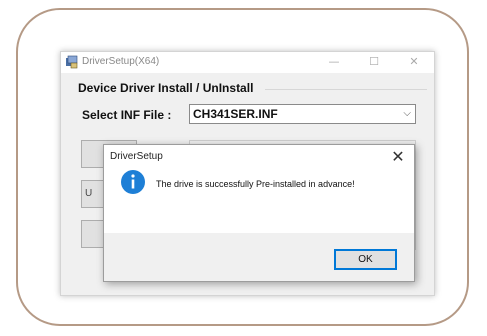 This screenshot has height=336, width=487. What do you see at coordinates (247, 62) in the screenshot?
I see `title-bar: DriverSetup(X64) — ☐ ✕` at bounding box center [247, 62].